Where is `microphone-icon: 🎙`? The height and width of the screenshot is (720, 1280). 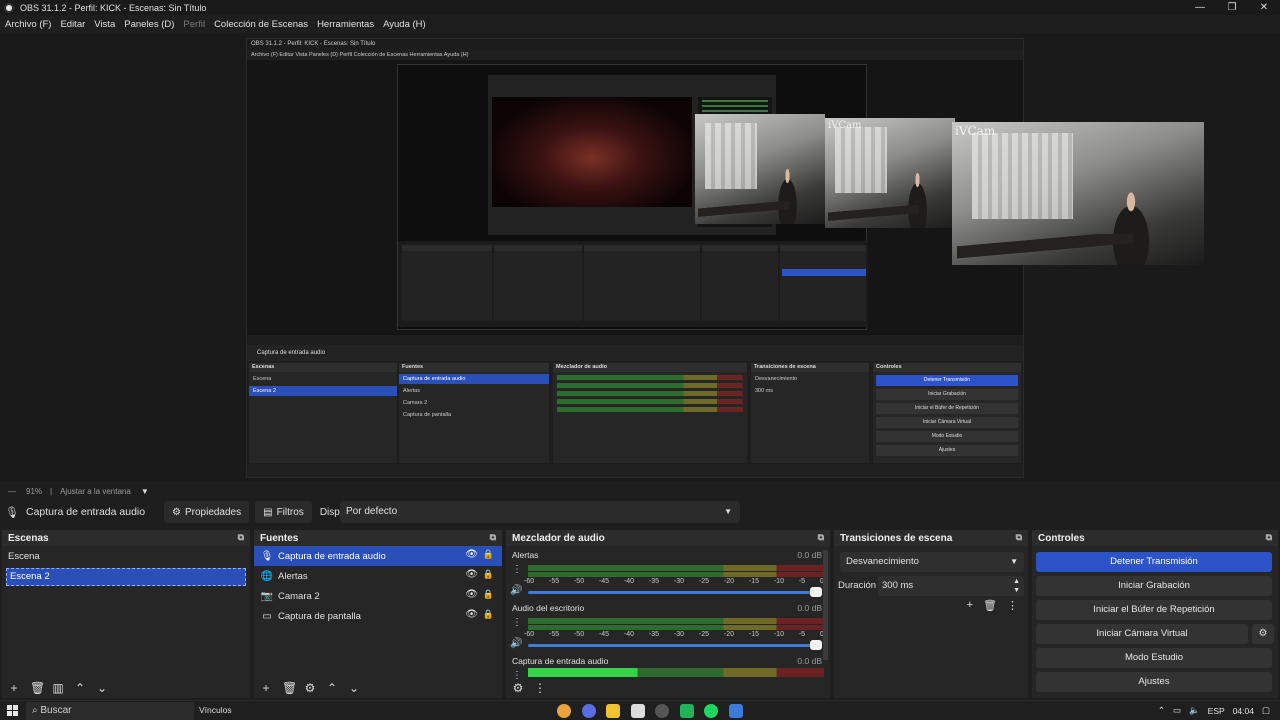 microphone-icon: 🎙 is located at coordinates (12, 512).